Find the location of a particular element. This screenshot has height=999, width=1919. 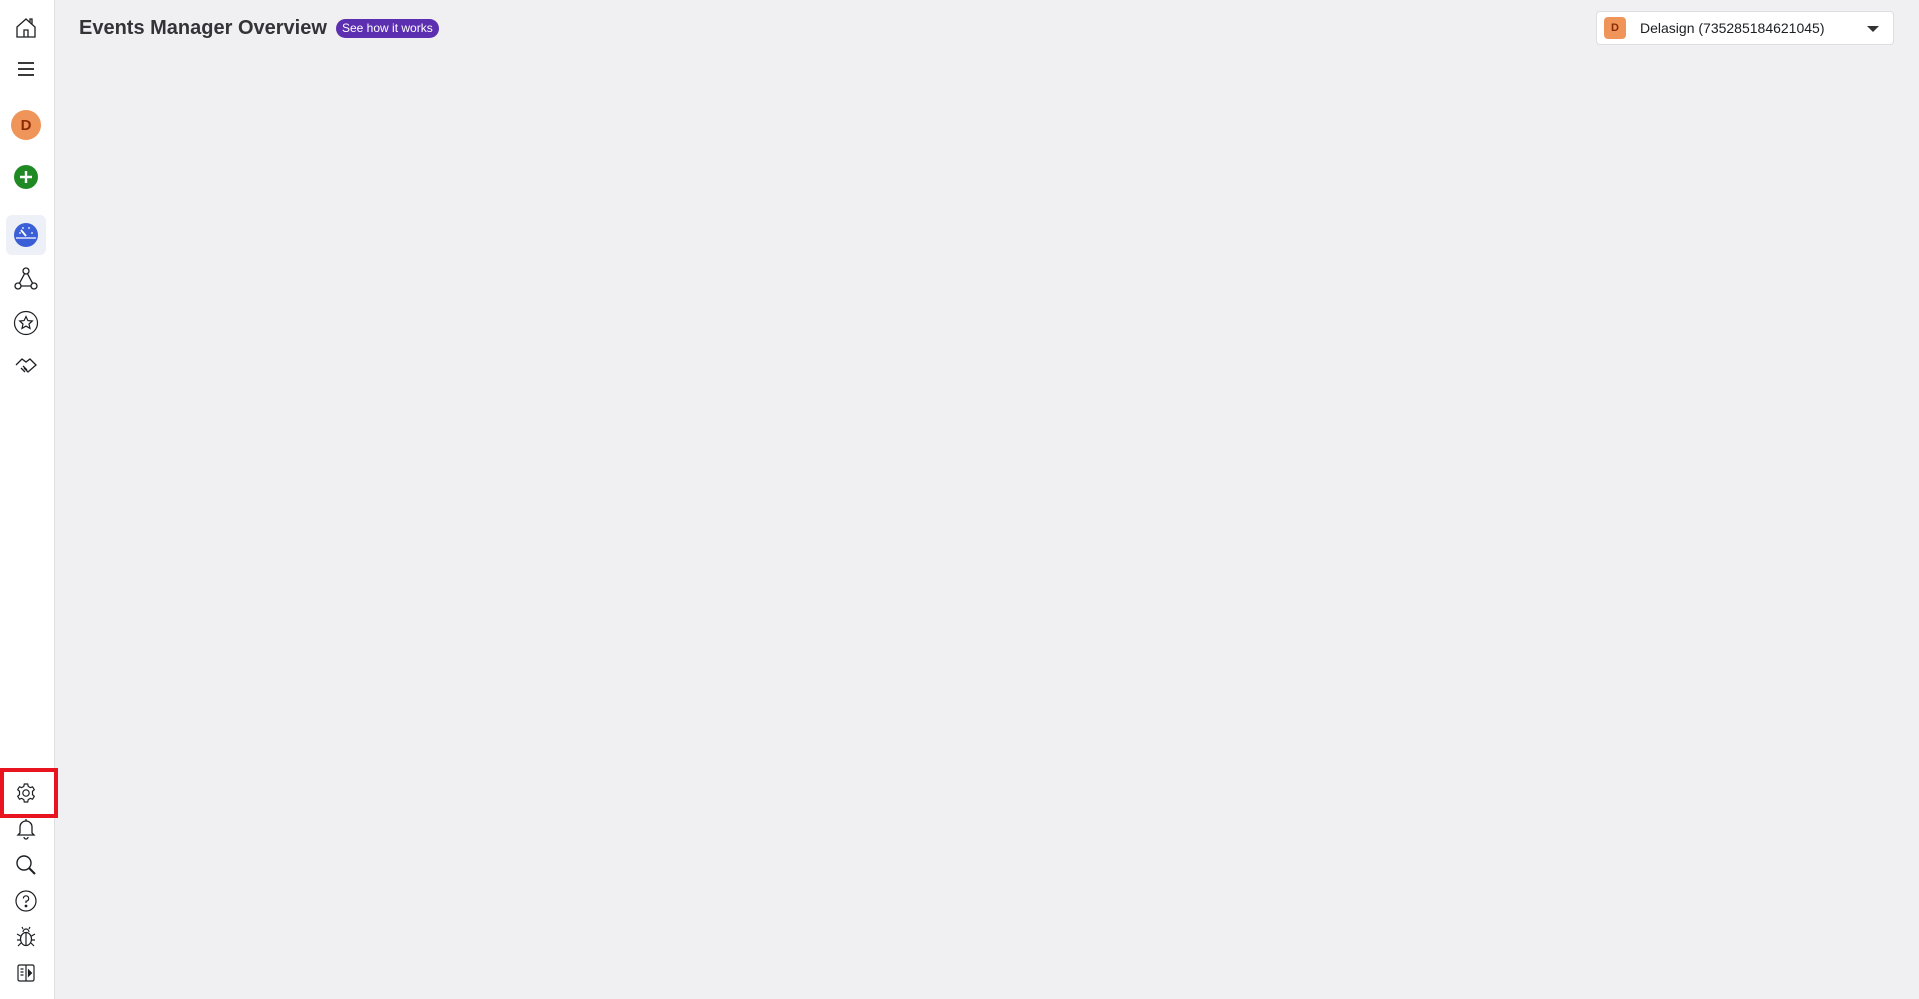

sidebar-item-overview is located at coordinates (26, 235).